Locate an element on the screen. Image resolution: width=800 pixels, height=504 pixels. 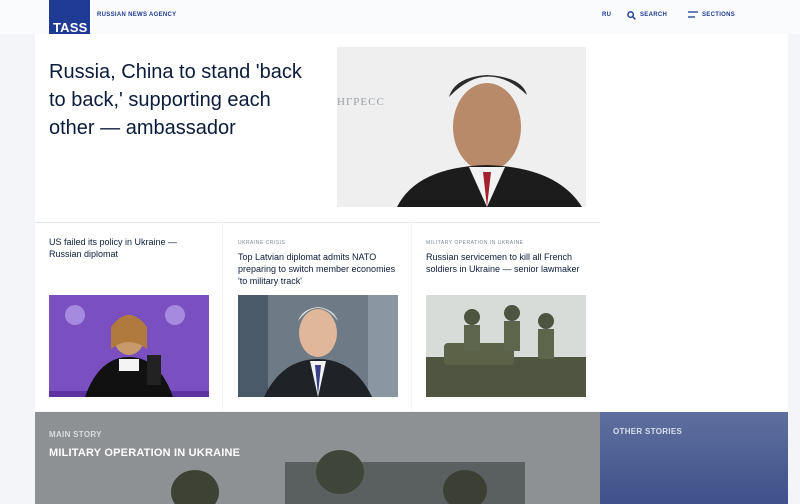
ambassador-photo: НГРЕСС is located at coordinates (461, 127).